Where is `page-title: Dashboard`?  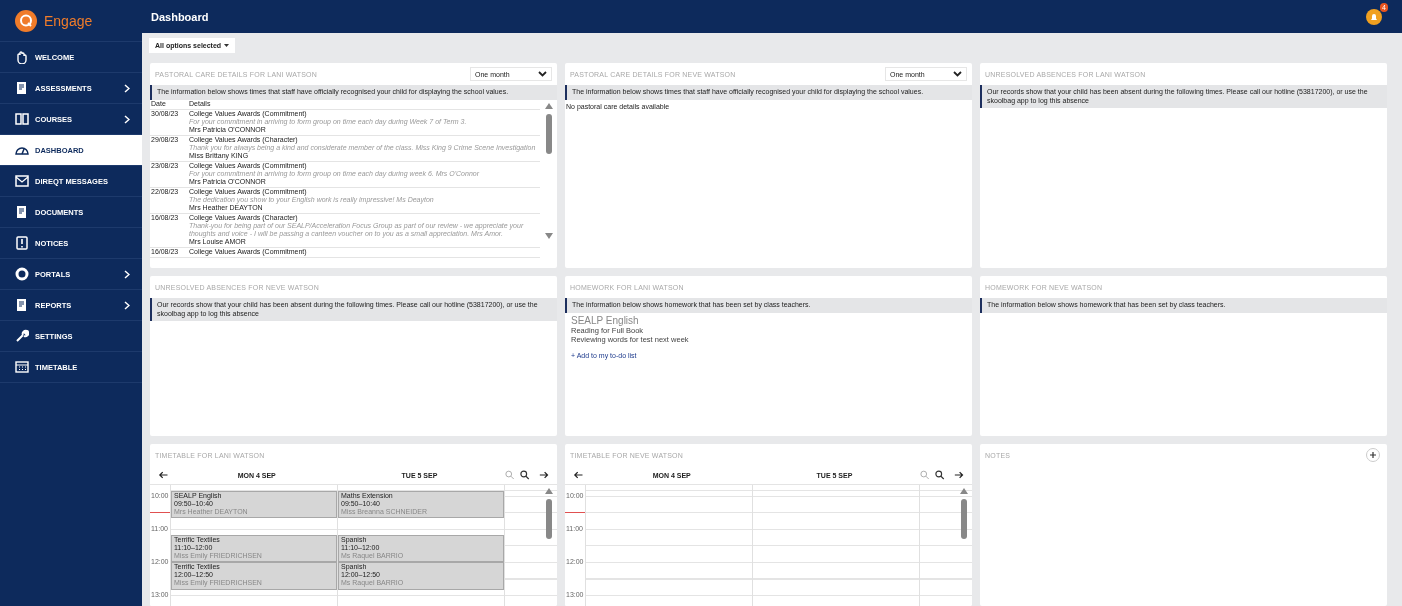
page-title: Dashboard is located at coordinates (180, 16).